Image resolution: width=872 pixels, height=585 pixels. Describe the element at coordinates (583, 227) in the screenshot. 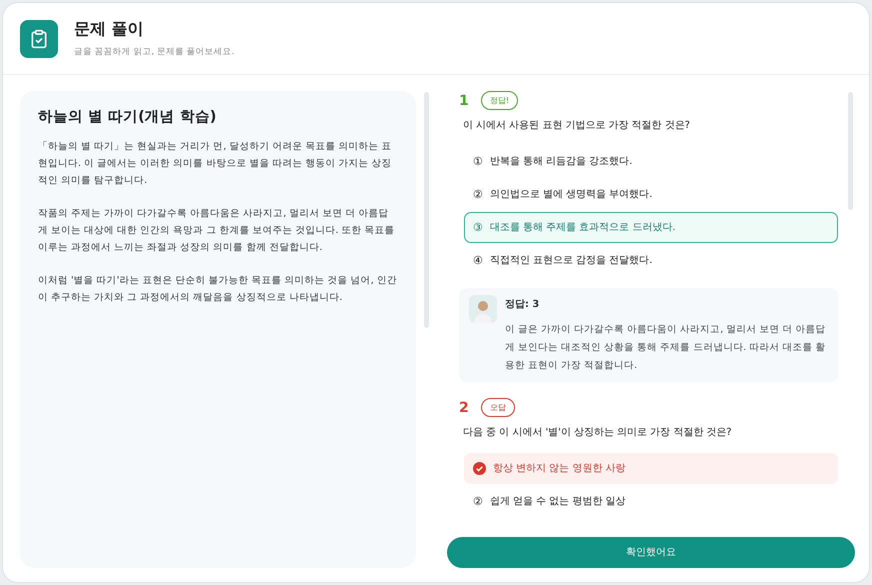

I see `option-text: 대조를 통해 주제를 효과적으로 드러냈다.` at that location.